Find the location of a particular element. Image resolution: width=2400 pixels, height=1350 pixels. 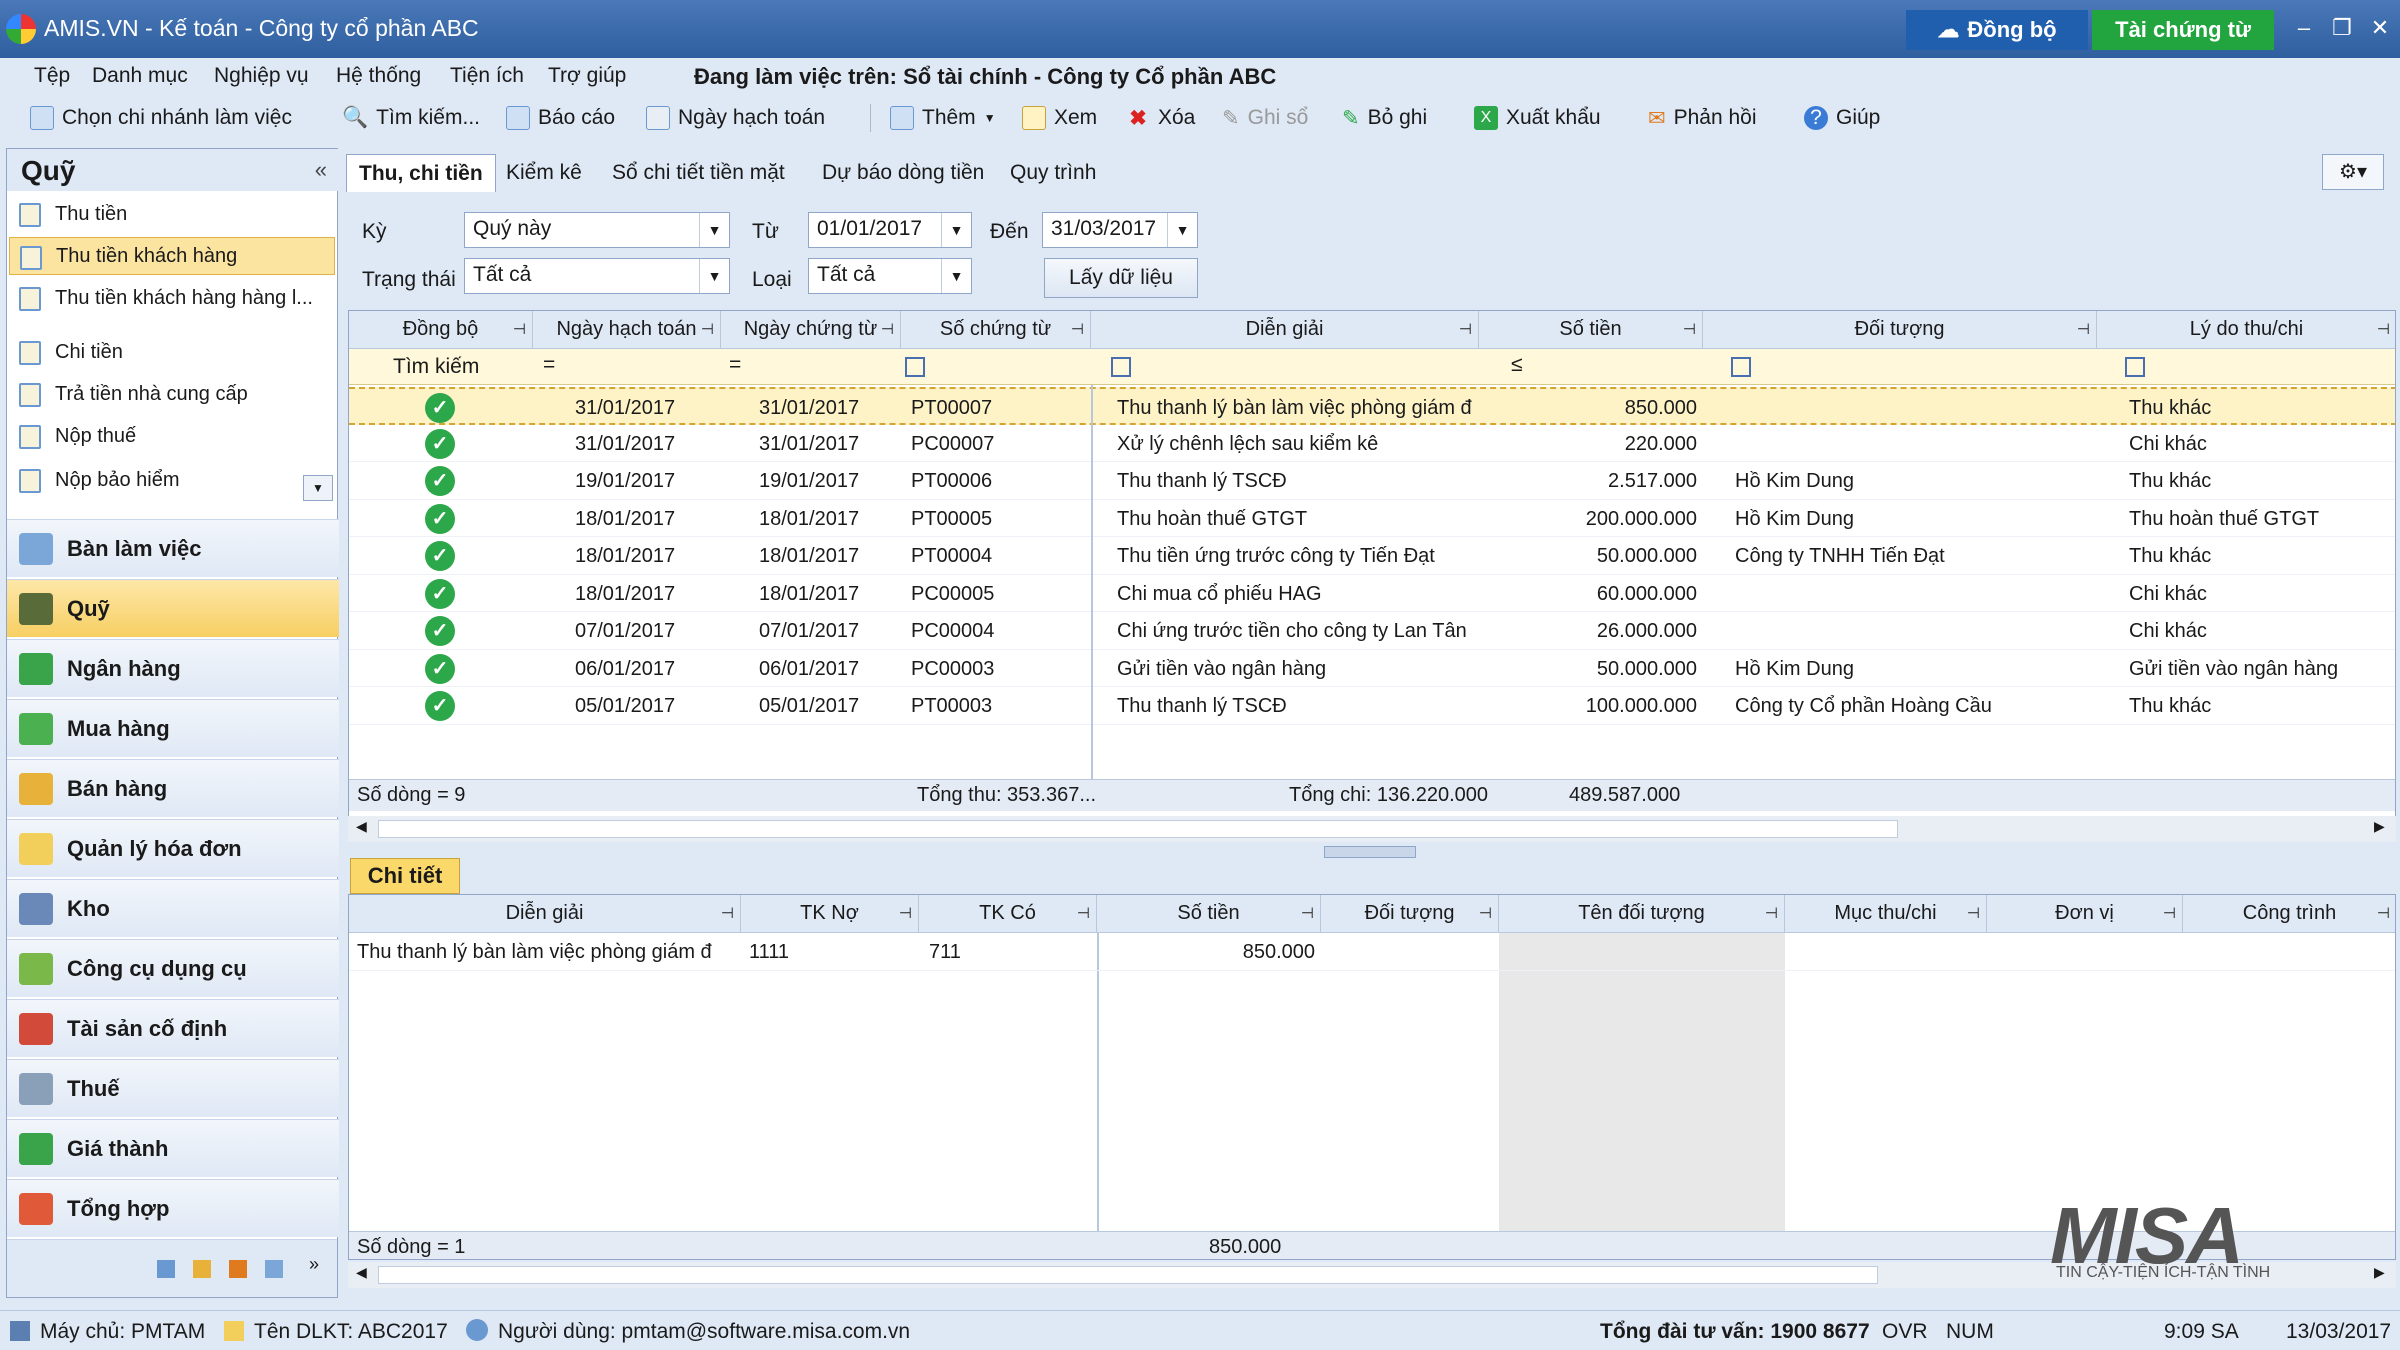

module-tax: Thuế is located at coordinates (173, 1088).